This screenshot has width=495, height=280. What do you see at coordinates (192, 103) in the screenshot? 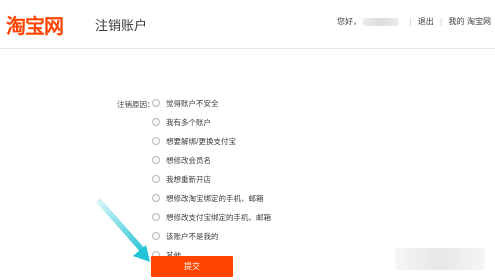
I see `reason-option-label: 觉得账户不安全` at bounding box center [192, 103].